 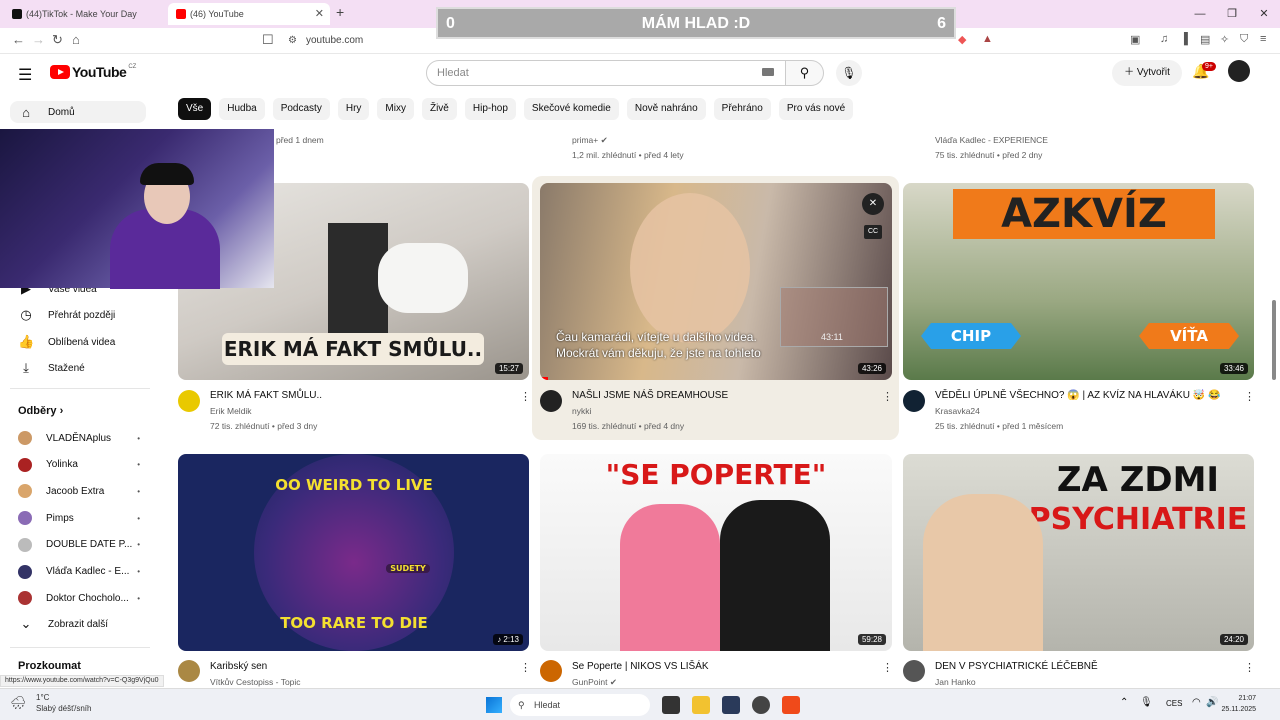 I want to click on chip-10: Pro vás nové, so click(x=816, y=109).